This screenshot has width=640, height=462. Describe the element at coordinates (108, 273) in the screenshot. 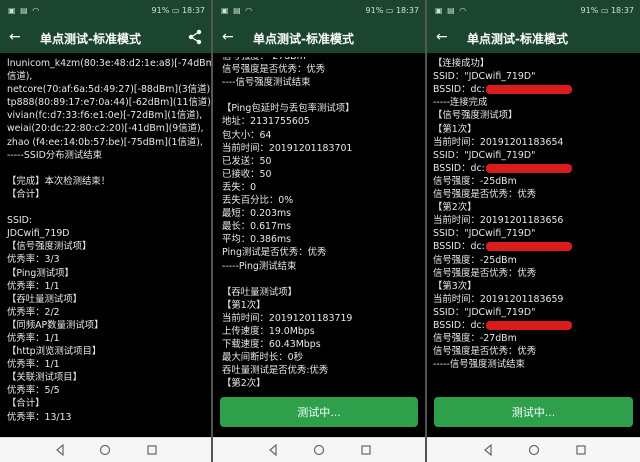

I see `log-line: 【Ping测试项】` at that location.